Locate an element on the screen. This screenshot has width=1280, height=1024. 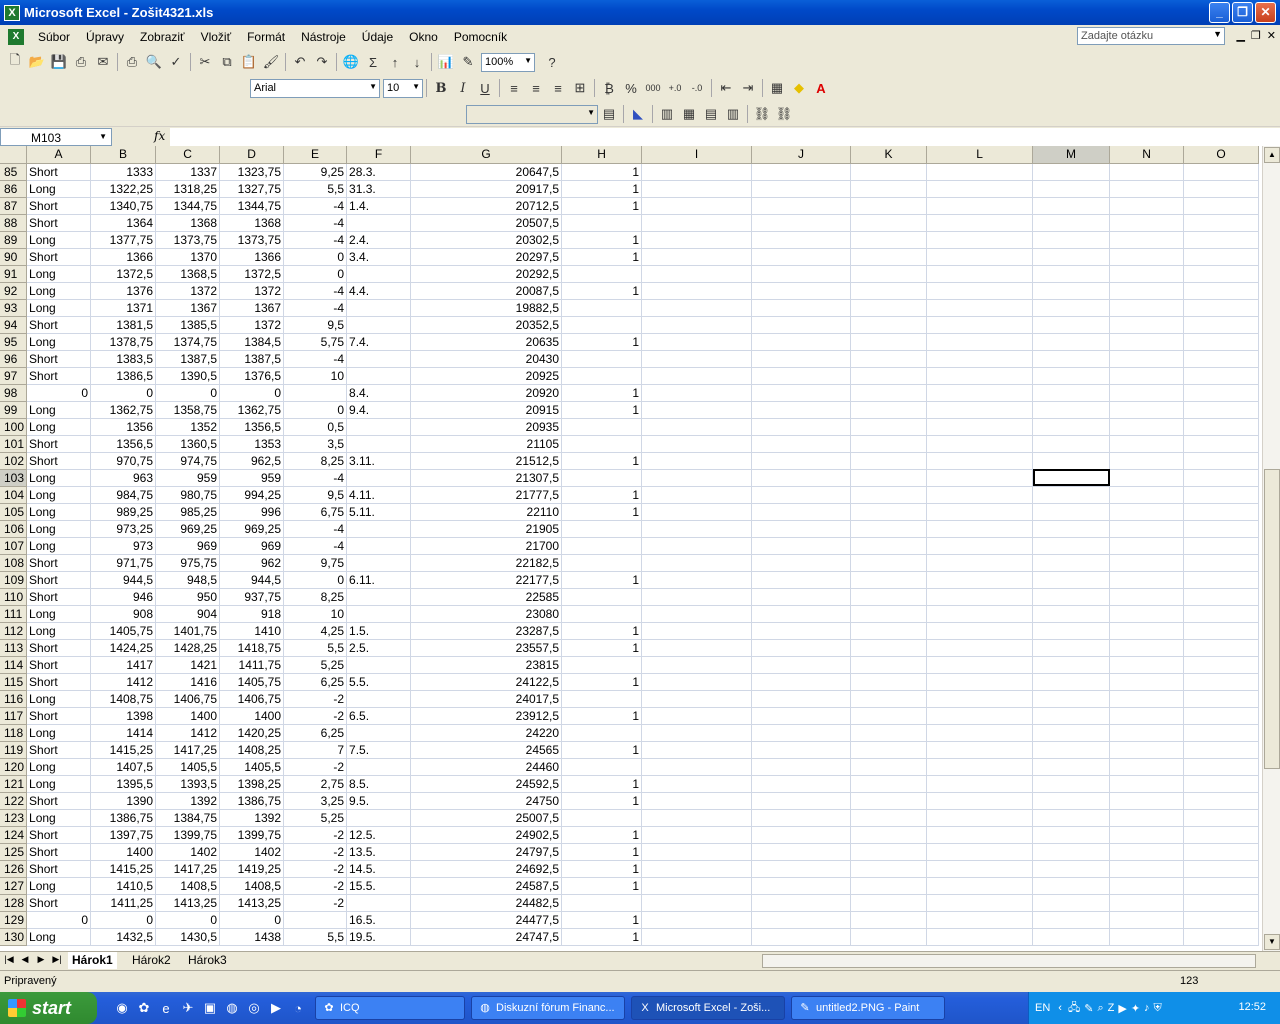
row-header: 130 is located at coordinates (14, 937).